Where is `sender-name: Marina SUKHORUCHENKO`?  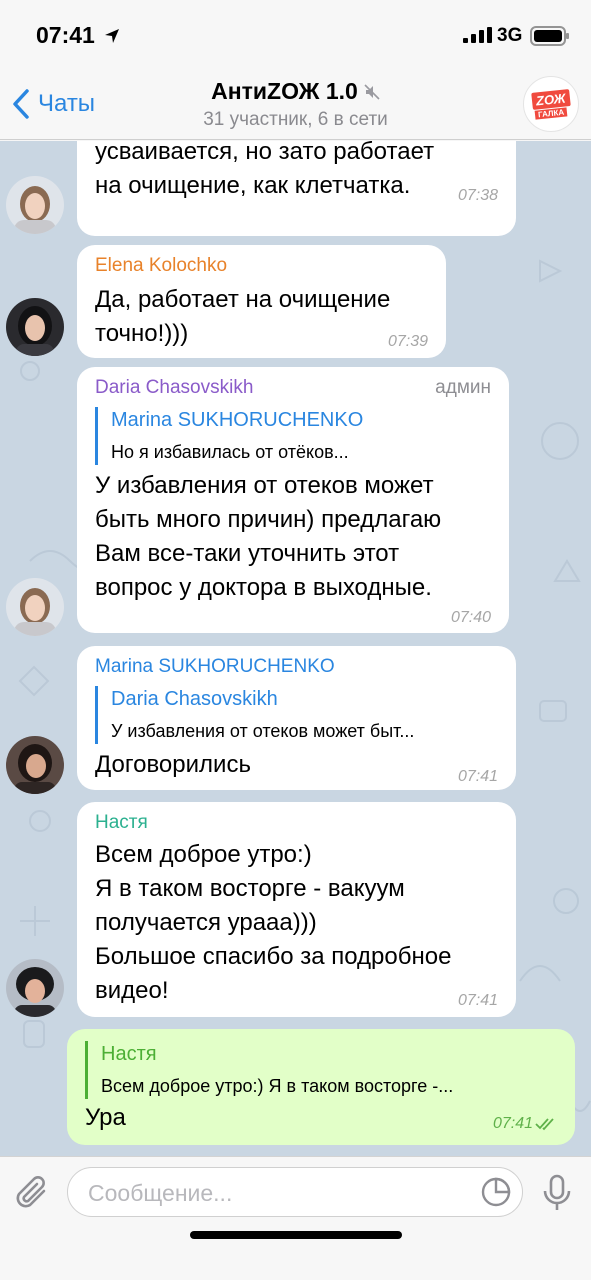
sender-name: Marina SUKHORUCHENKO is located at coordinates (215, 667).